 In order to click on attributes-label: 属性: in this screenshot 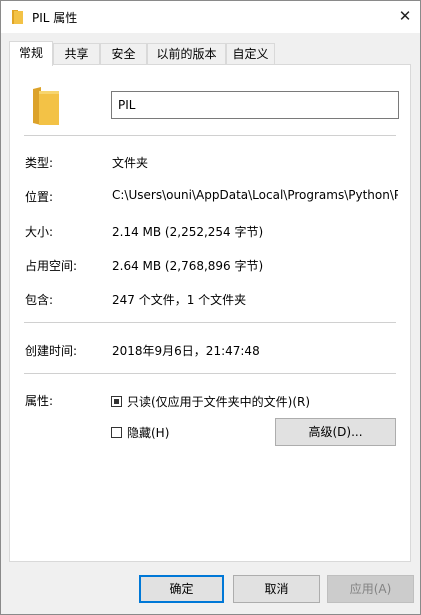, I will do `click(39, 401)`.